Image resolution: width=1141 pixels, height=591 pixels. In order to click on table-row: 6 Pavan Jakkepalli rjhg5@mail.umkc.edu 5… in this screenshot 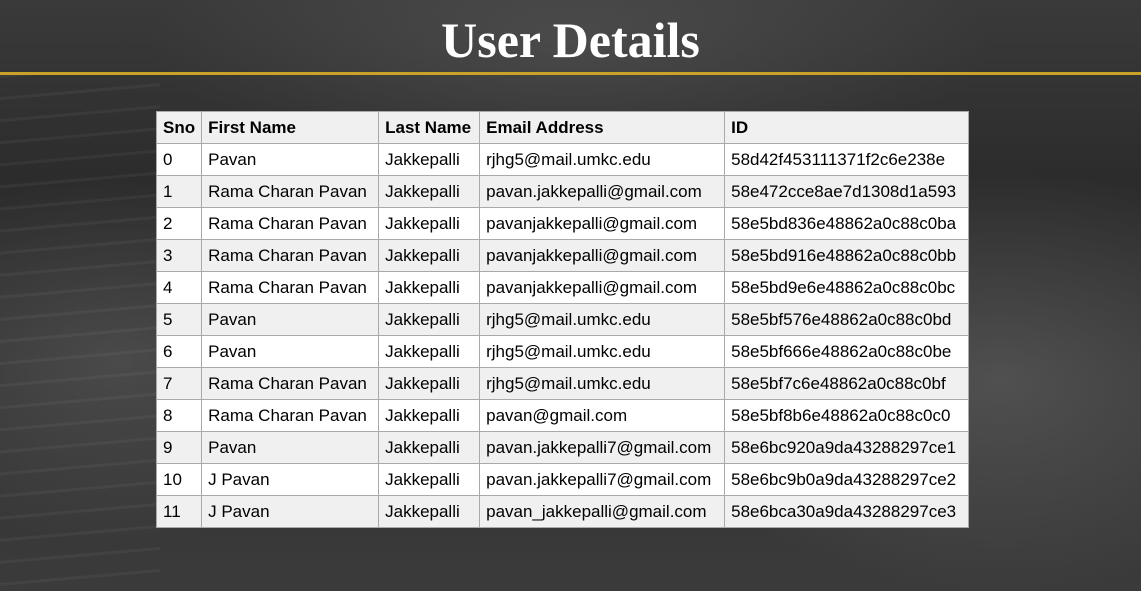, I will do `click(562, 351)`.